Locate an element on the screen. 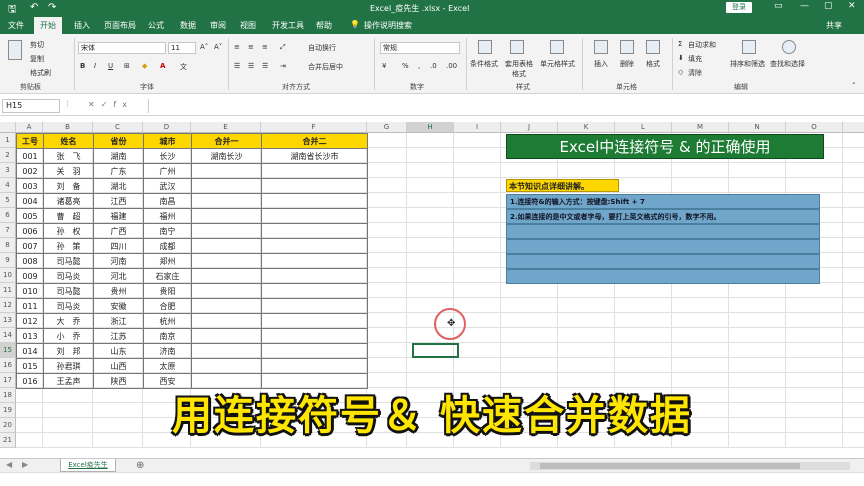 The image size is (864, 486). table-cell: 广州 is located at coordinates (167, 171).